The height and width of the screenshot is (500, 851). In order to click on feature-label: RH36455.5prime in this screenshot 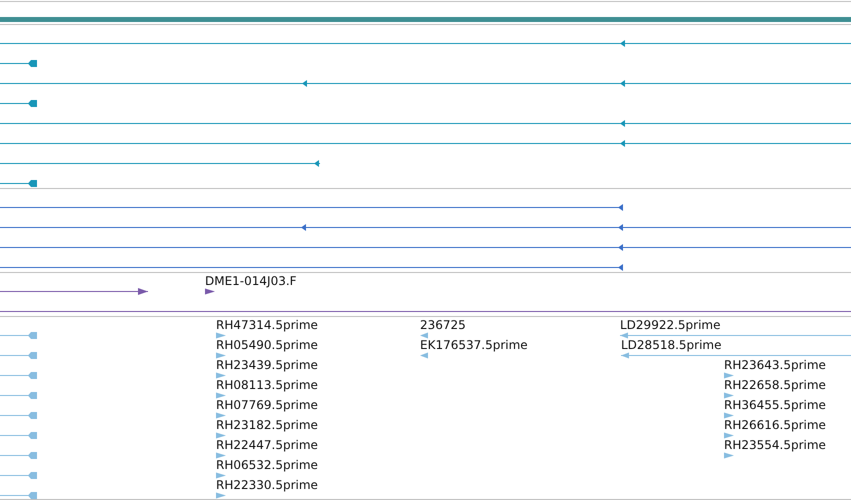, I will do `click(775, 405)`.